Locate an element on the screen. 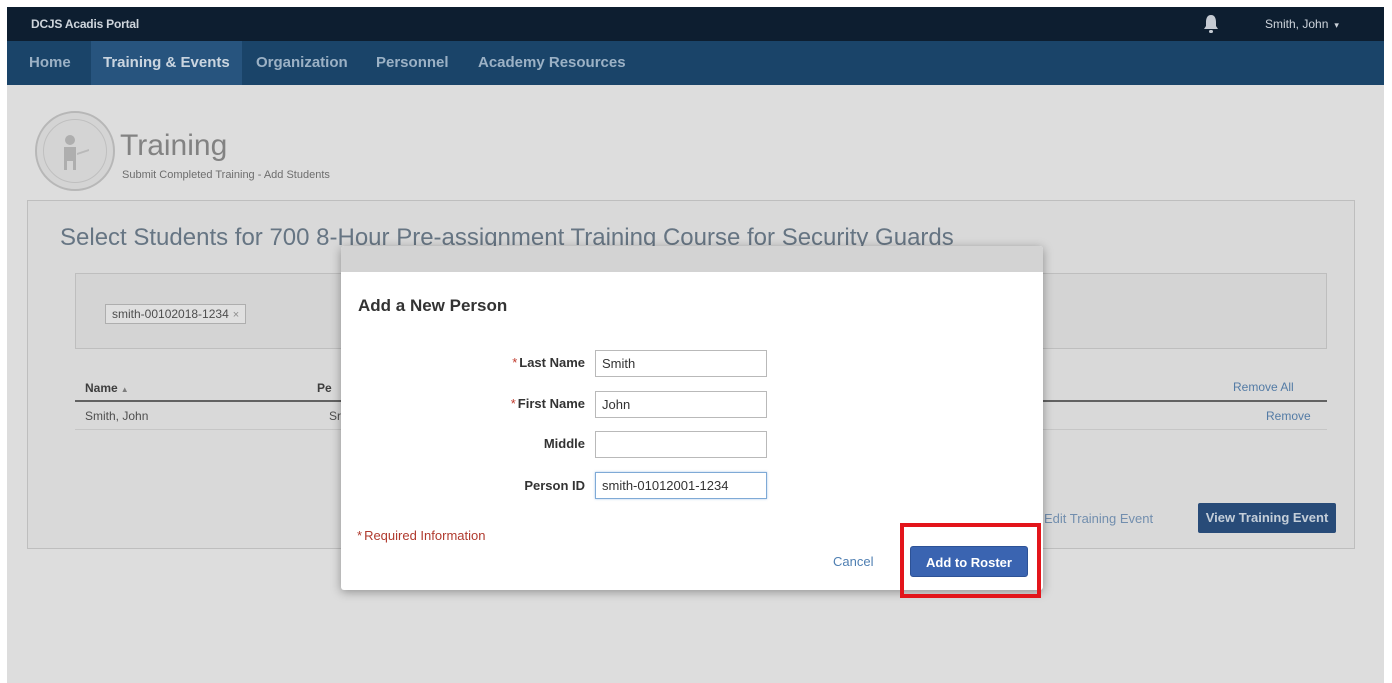 The height and width of the screenshot is (683, 1392). last-name-field is located at coordinates (681, 363).